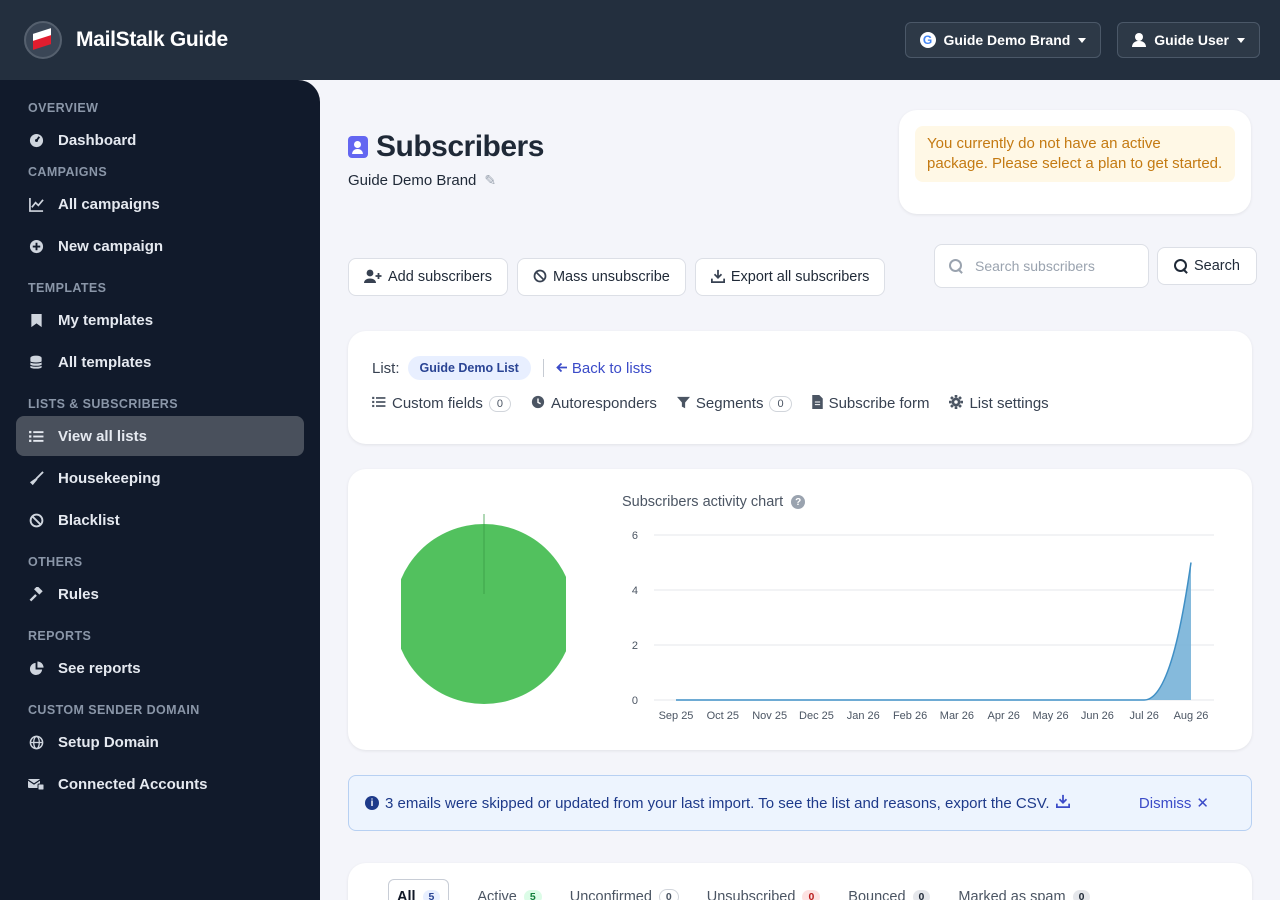 The width and height of the screenshot is (1280, 900). What do you see at coordinates (790, 277) in the screenshot?
I see `export-subscribers-button: Export all subscribers` at bounding box center [790, 277].